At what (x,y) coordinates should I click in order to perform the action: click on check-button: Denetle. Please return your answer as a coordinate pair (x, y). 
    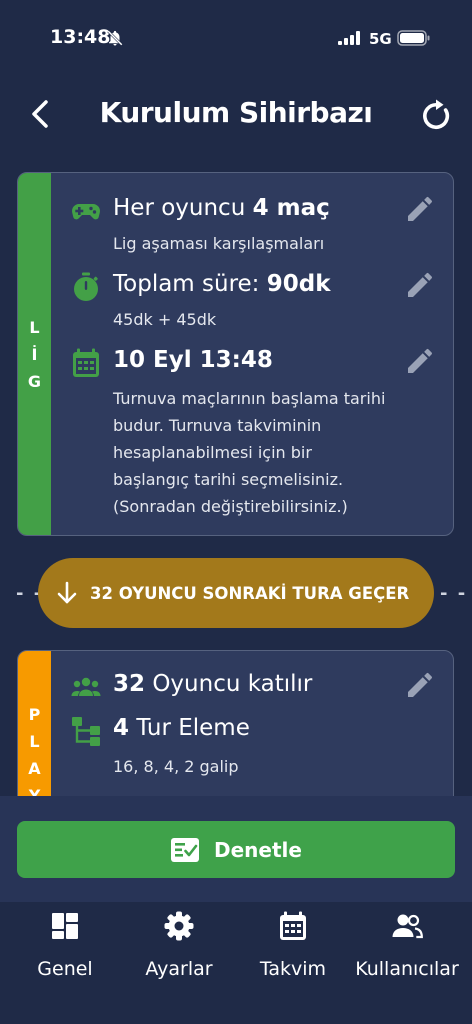
    Looking at the image, I should click on (236, 849).